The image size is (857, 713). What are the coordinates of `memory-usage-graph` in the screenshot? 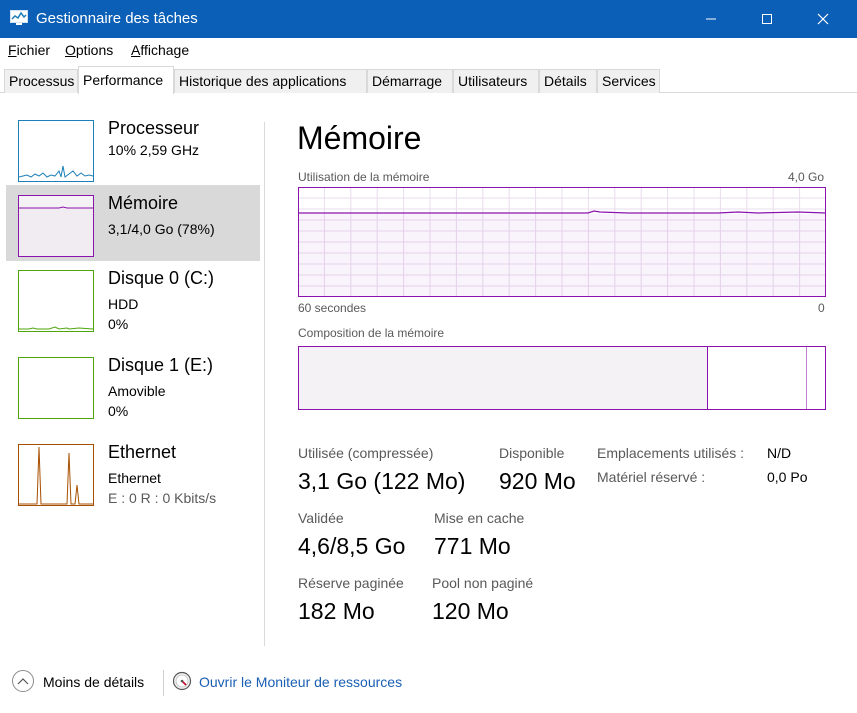 It's located at (562, 242).